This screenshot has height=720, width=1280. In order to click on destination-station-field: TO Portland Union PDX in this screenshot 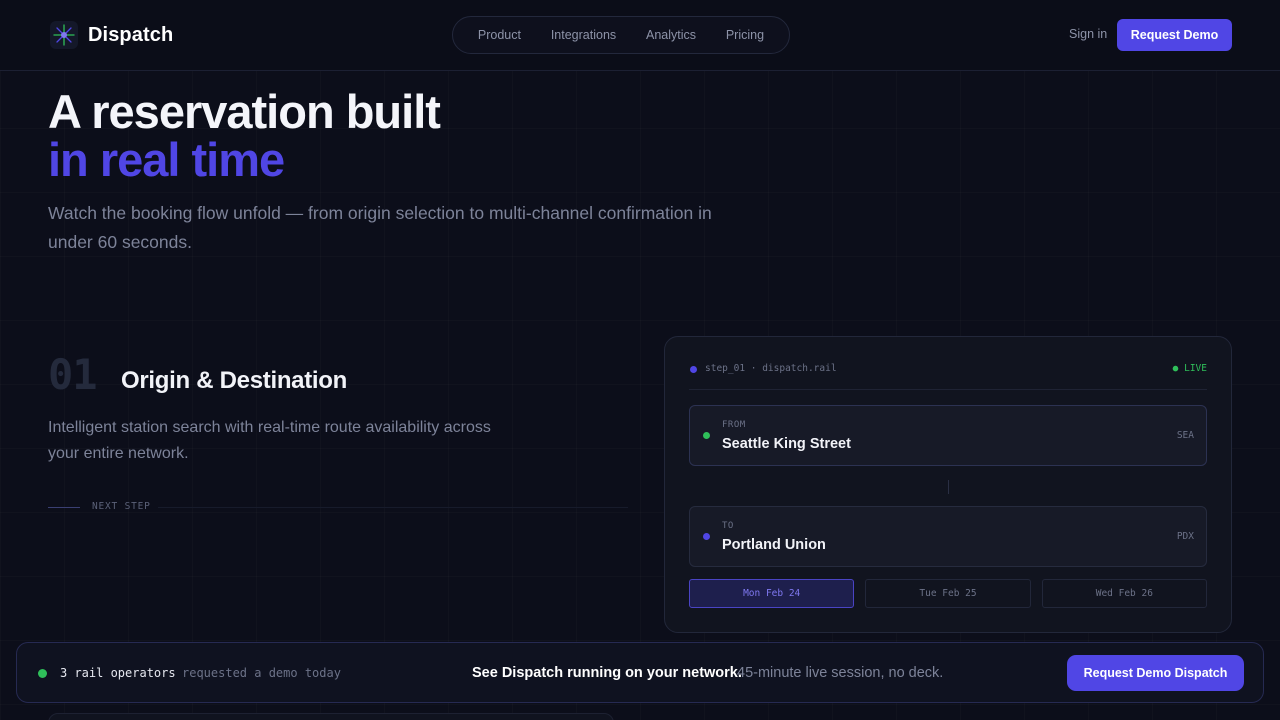, I will do `click(948, 536)`.